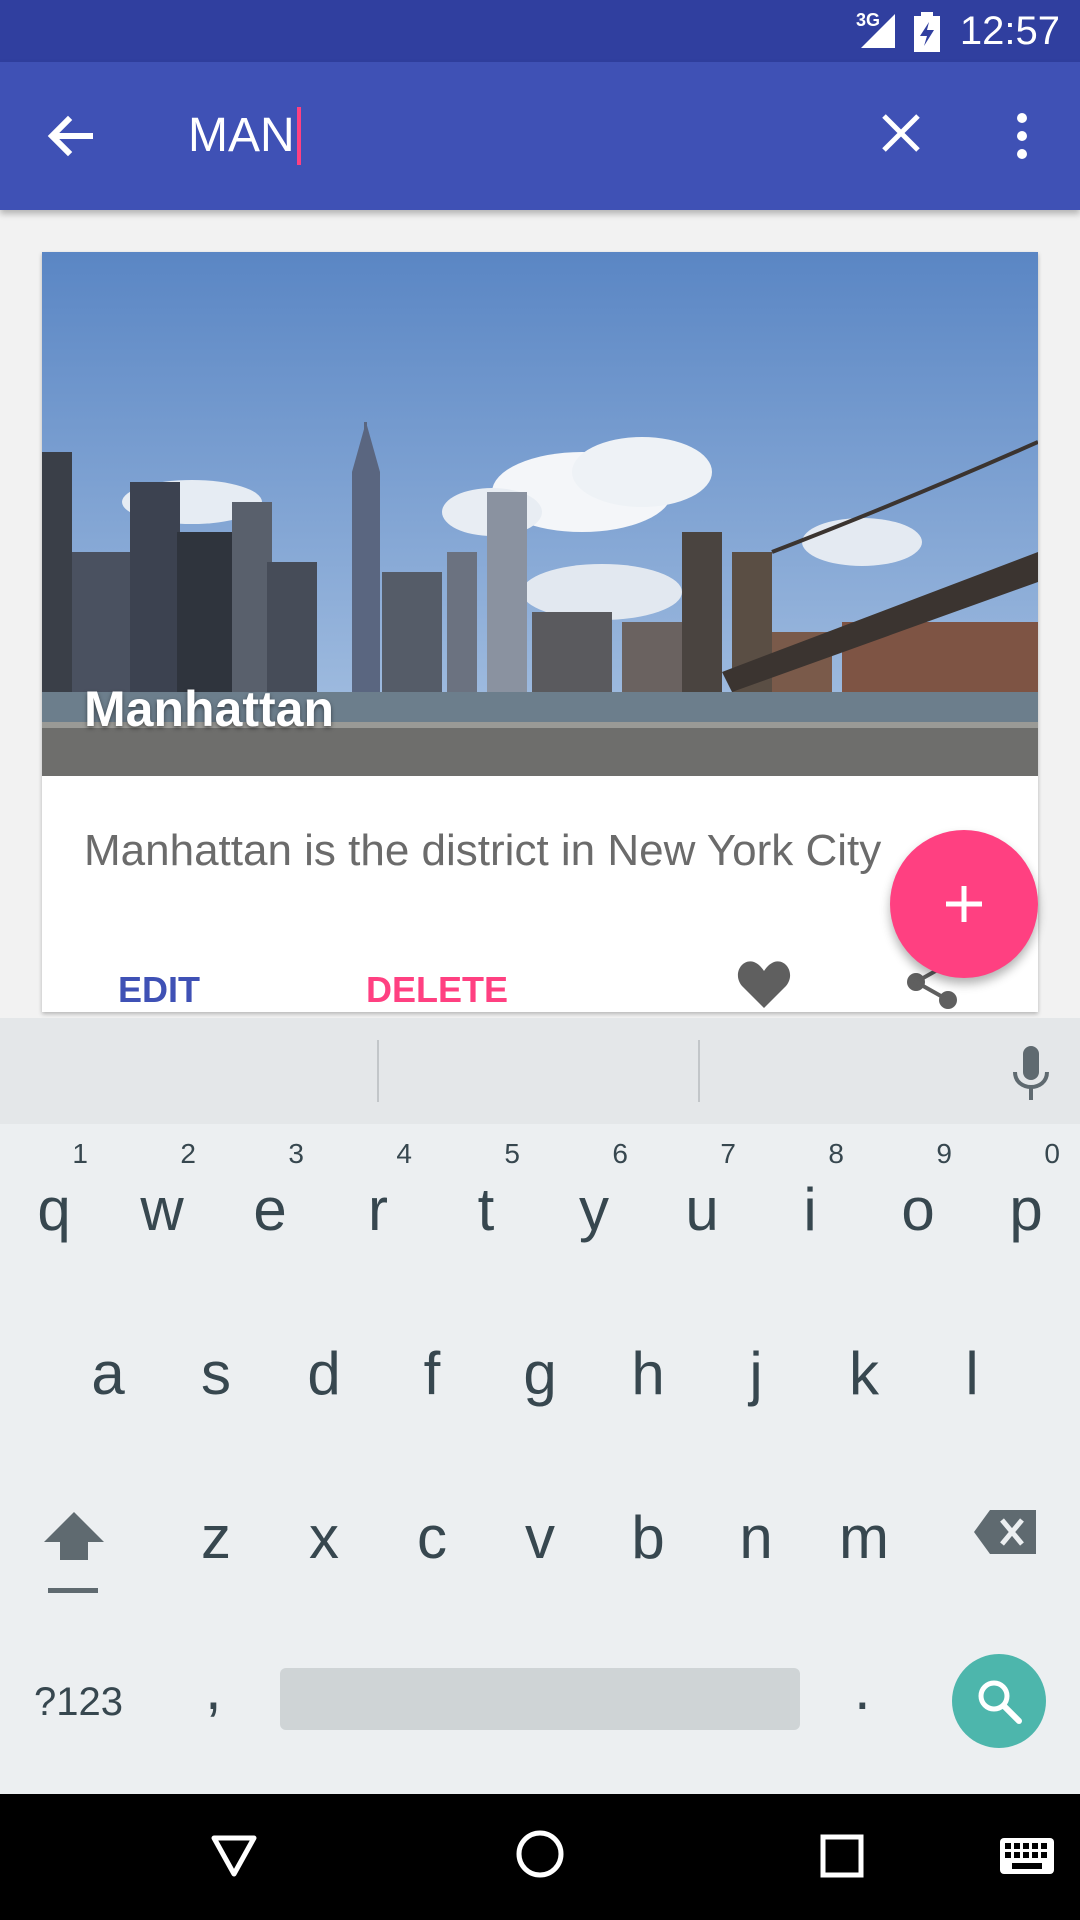 The width and height of the screenshot is (1080, 1920). Describe the element at coordinates (540, 1854) in the screenshot. I see `nav-home-icon` at that location.